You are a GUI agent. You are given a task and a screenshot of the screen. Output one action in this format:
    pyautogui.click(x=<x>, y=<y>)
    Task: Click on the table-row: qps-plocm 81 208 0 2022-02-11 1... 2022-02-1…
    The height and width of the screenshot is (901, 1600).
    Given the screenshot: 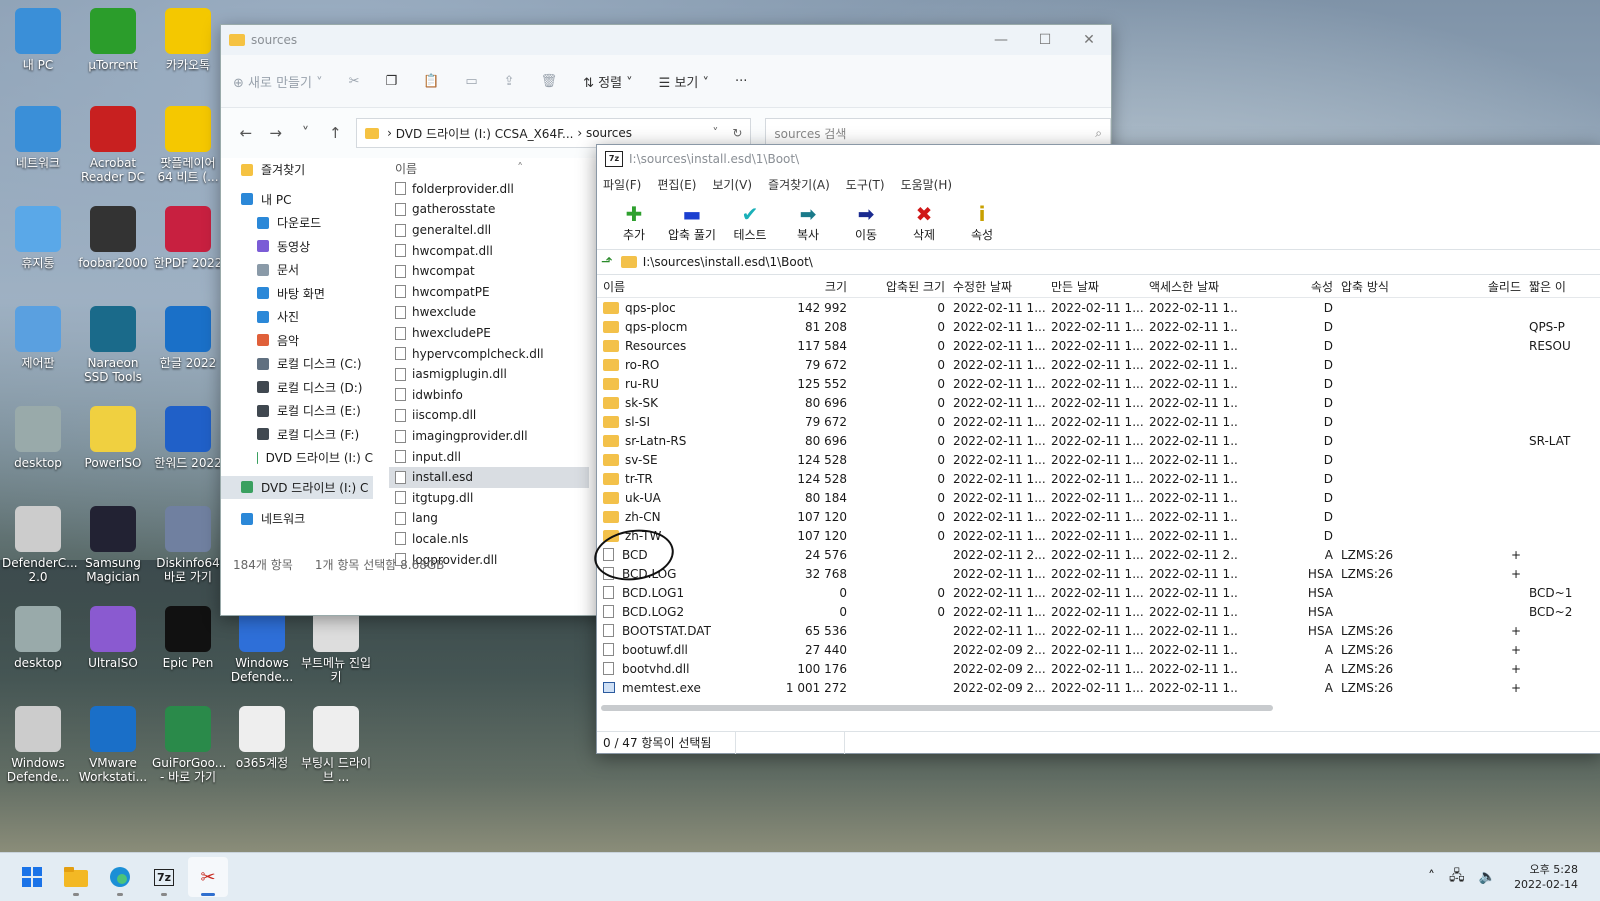 What is the action you would take?
    pyautogui.click(x=1098, y=326)
    